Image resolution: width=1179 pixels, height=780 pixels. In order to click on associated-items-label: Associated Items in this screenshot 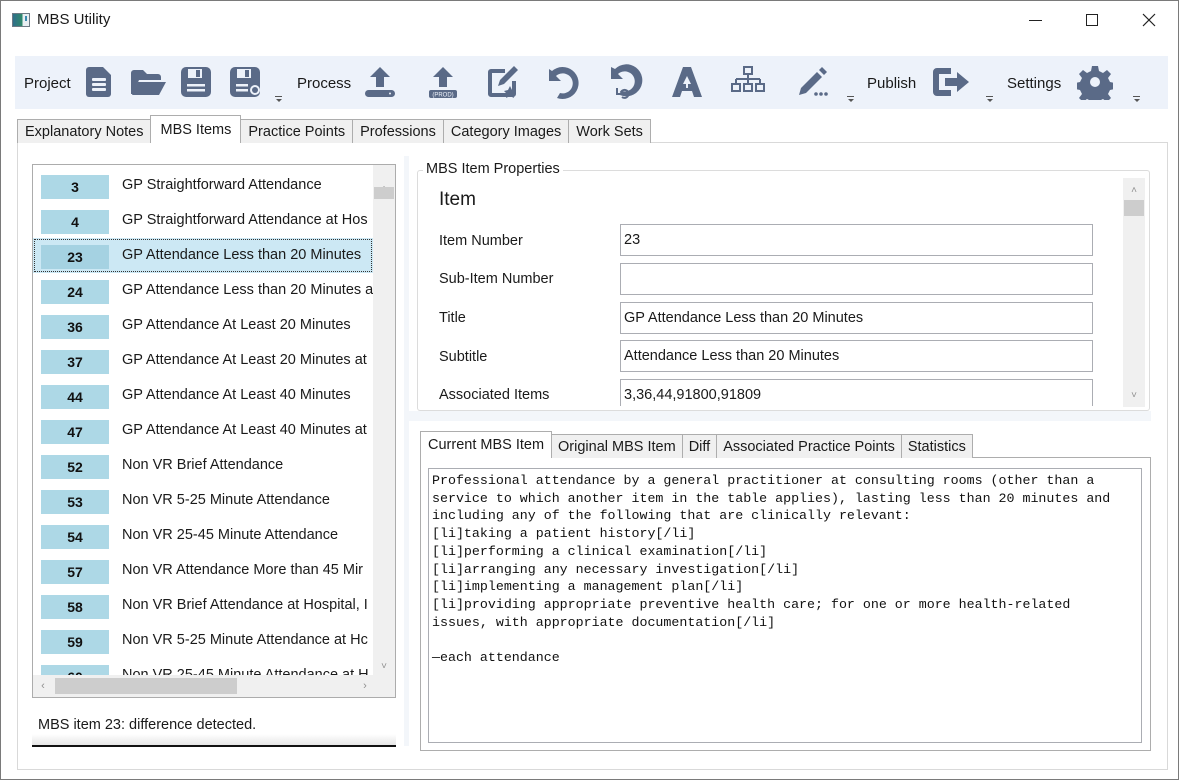, I will do `click(494, 395)`.